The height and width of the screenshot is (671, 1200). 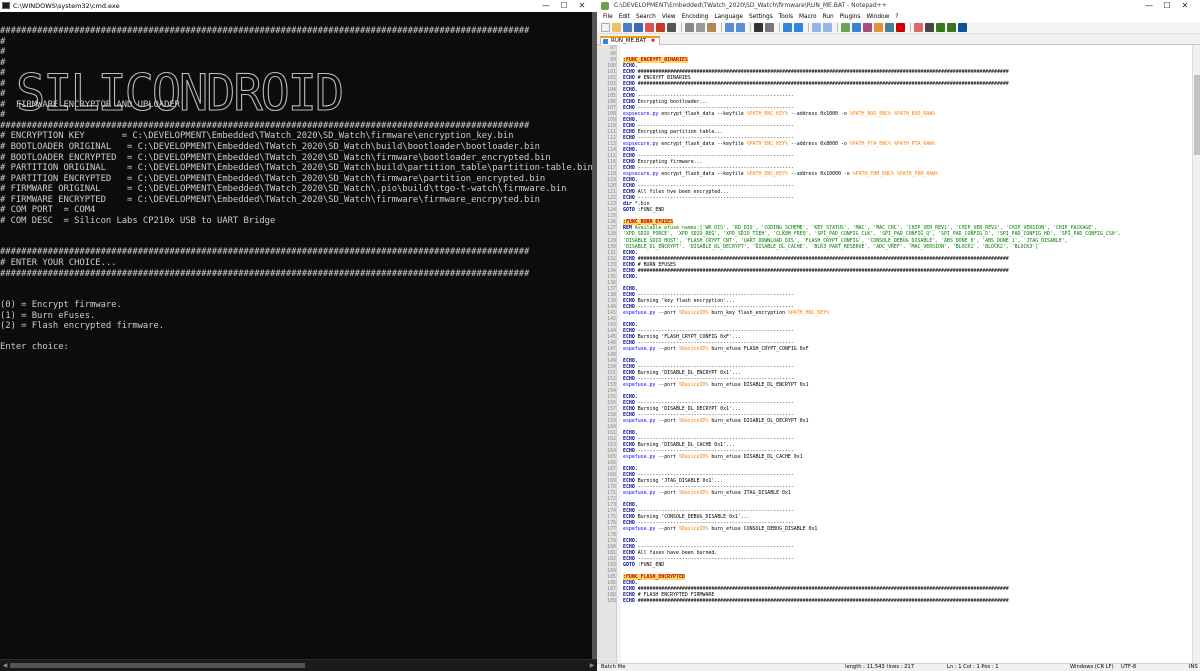 I want to click on word-wrap-icon, so click(x=845, y=27).